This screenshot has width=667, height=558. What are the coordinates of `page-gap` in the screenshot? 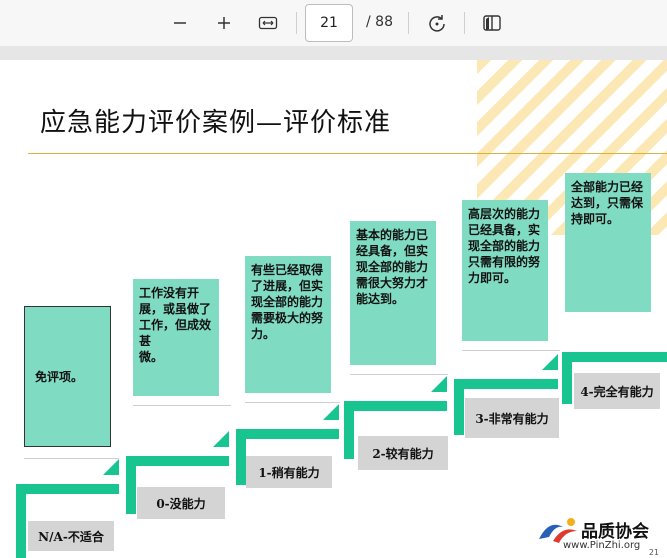 It's located at (333, 53).